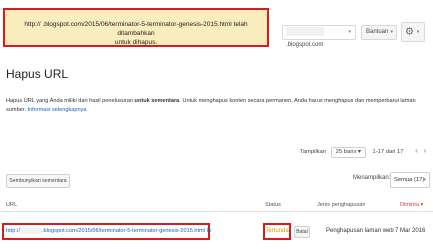 The width and height of the screenshot is (433, 249). What do you see at coordinates (13, 231) in the screenshot?
I see `url-prefix: http://` at bounding box center [13, 231].